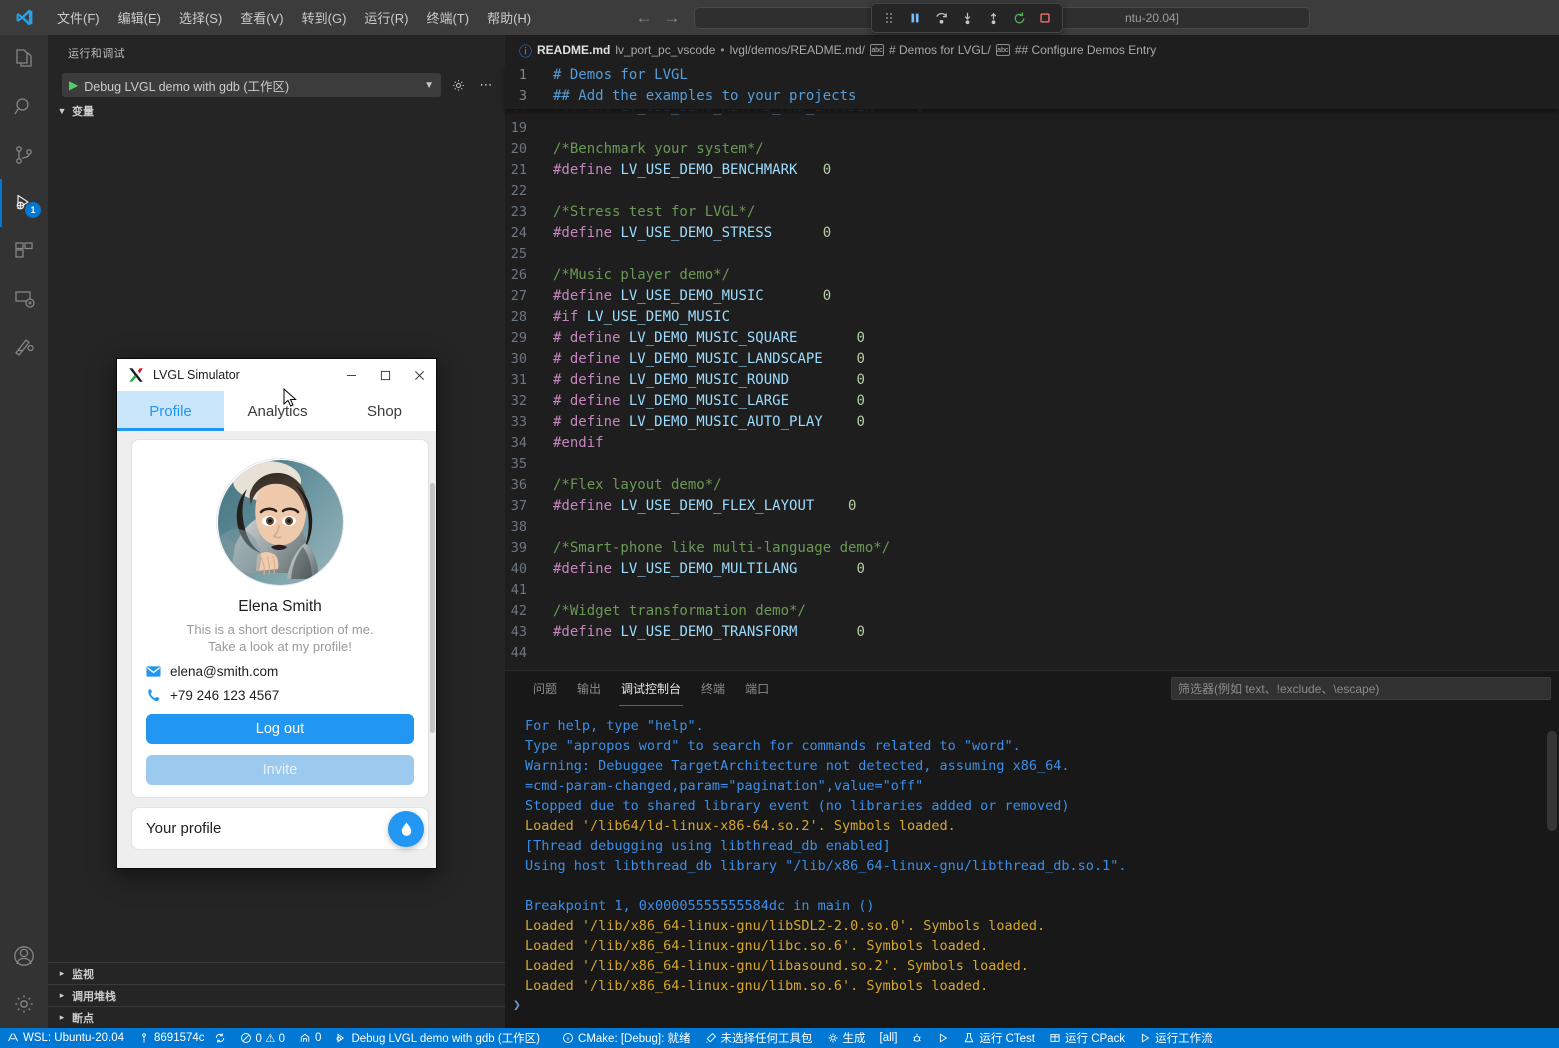  Describe the element at coordinates (545, 688) in the screenshot. I see `tab-problems: 问题` at that location.